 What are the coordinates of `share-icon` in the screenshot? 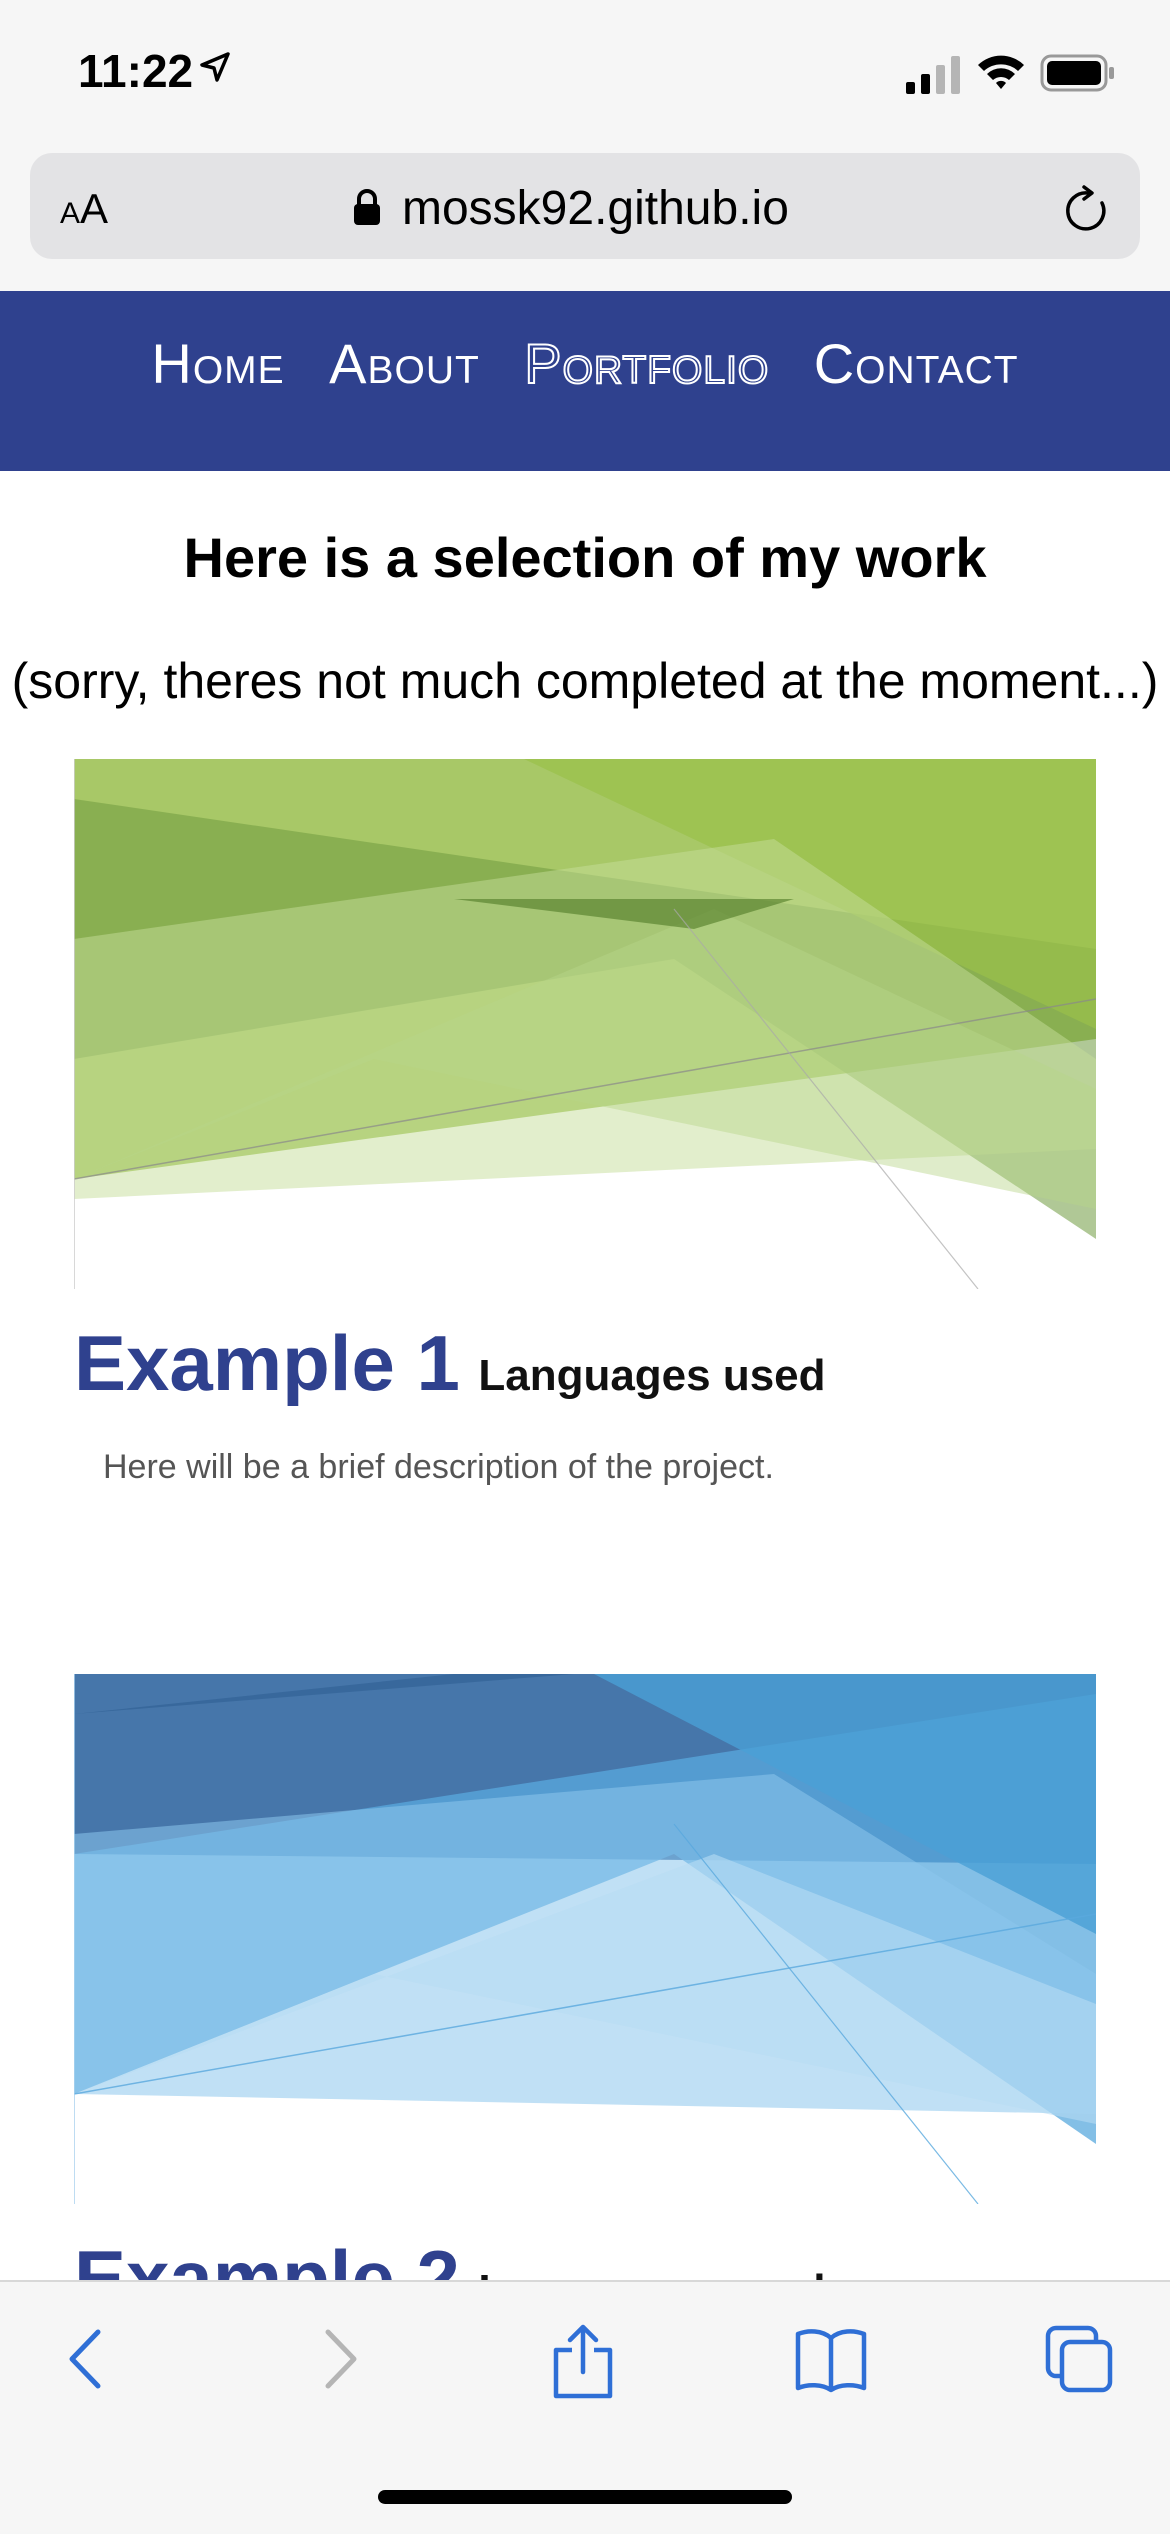 It's located at (583, 2364).